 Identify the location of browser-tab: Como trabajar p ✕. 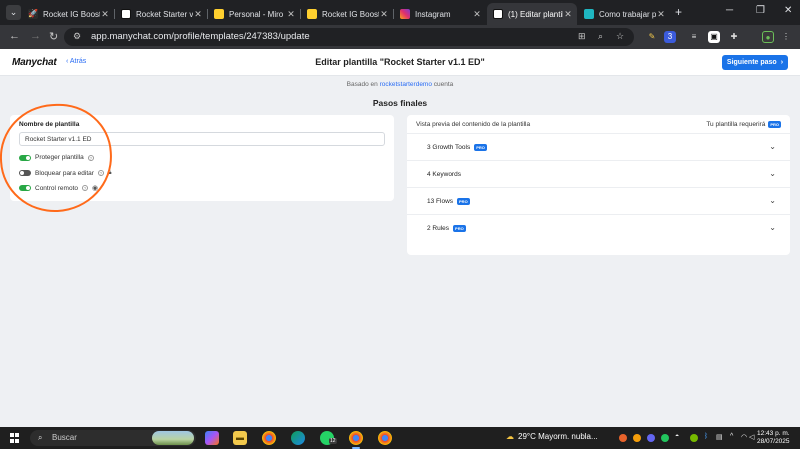
(624, 14).